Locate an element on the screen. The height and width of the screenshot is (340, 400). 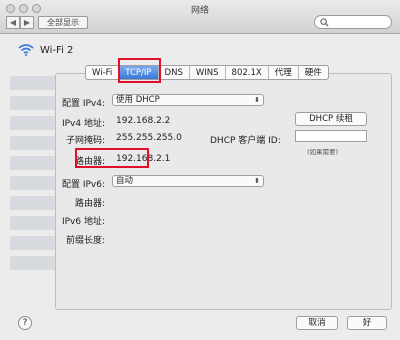
network-header: Wi-Fi 2 is located at coordinates (45, 50).